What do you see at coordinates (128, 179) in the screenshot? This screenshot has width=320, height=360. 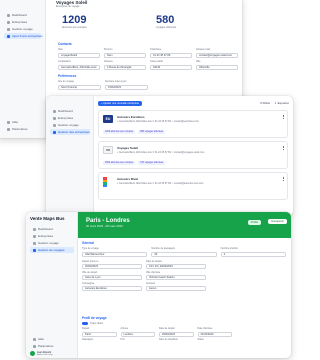 I see `company-name: Autocars Rivet` at bounding box center [128, 179].